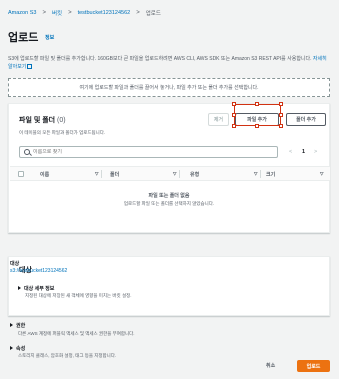 This screenshot has height=379, width=339. What do you see at coordinates (57, 13) in the screenshot?
I see `breadcrumb-buckets: 버킷` at bounding box center [57, 13].